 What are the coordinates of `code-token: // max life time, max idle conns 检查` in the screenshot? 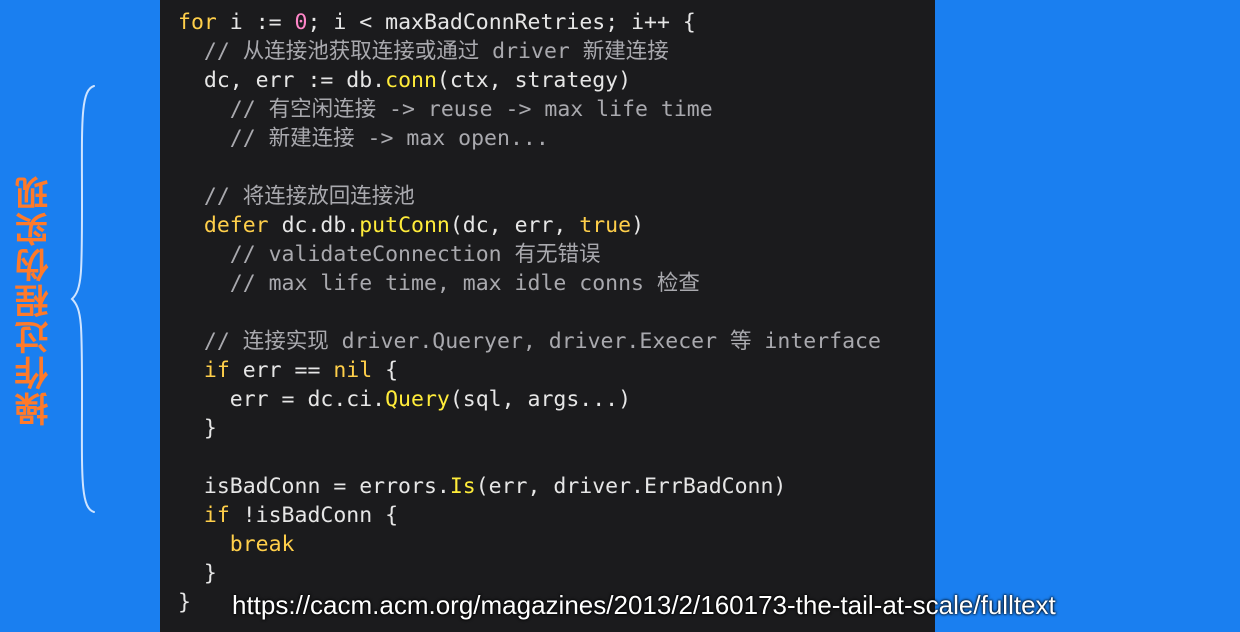 It's located at (464, 283).